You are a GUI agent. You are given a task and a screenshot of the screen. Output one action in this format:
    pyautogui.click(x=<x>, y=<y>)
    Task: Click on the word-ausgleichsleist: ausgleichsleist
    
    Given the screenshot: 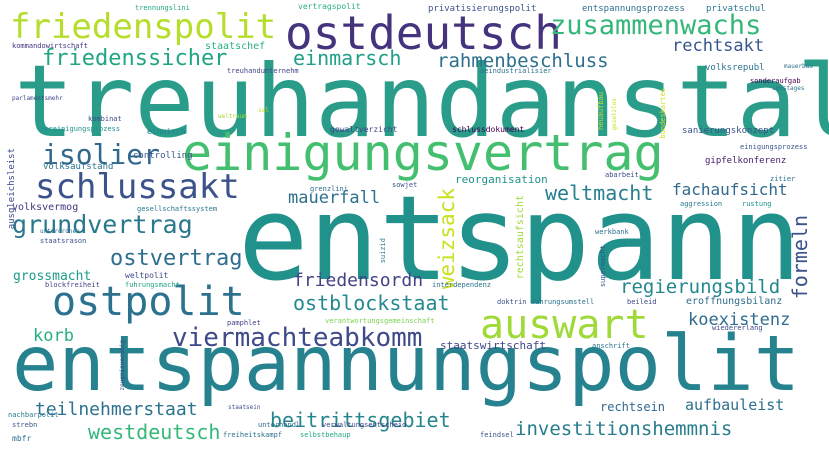 What is the action you would take?
    pyautogui.click(x=12, y=189)
    